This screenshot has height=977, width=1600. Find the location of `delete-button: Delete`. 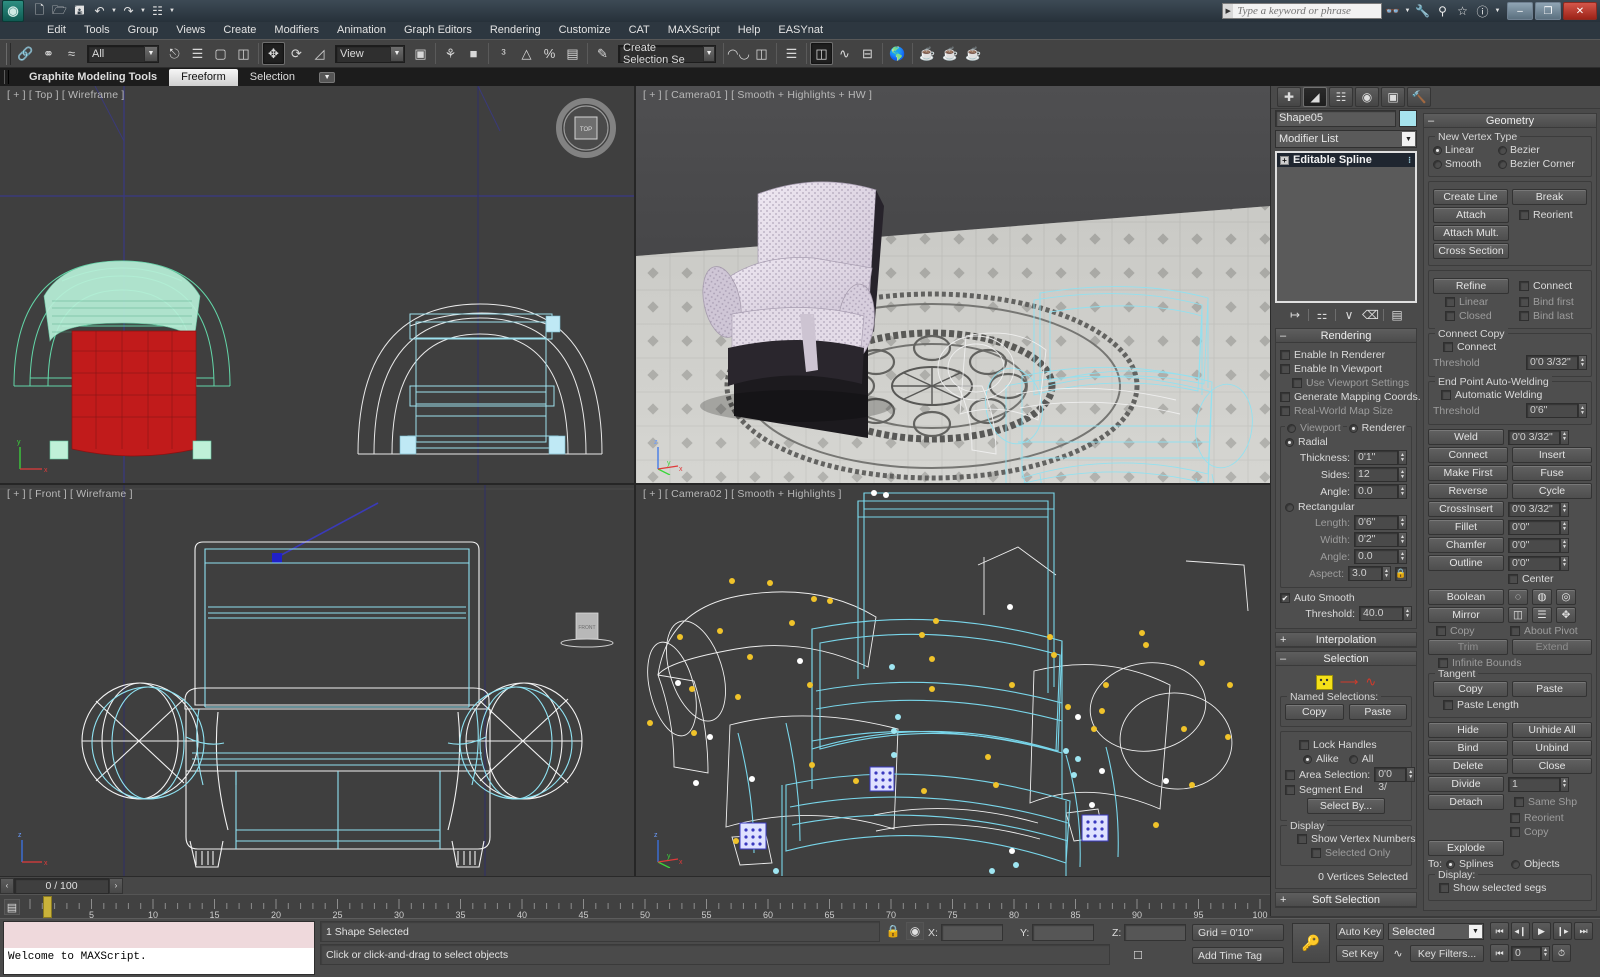

delete-button: Delete is located at coordinates (1468, 766).